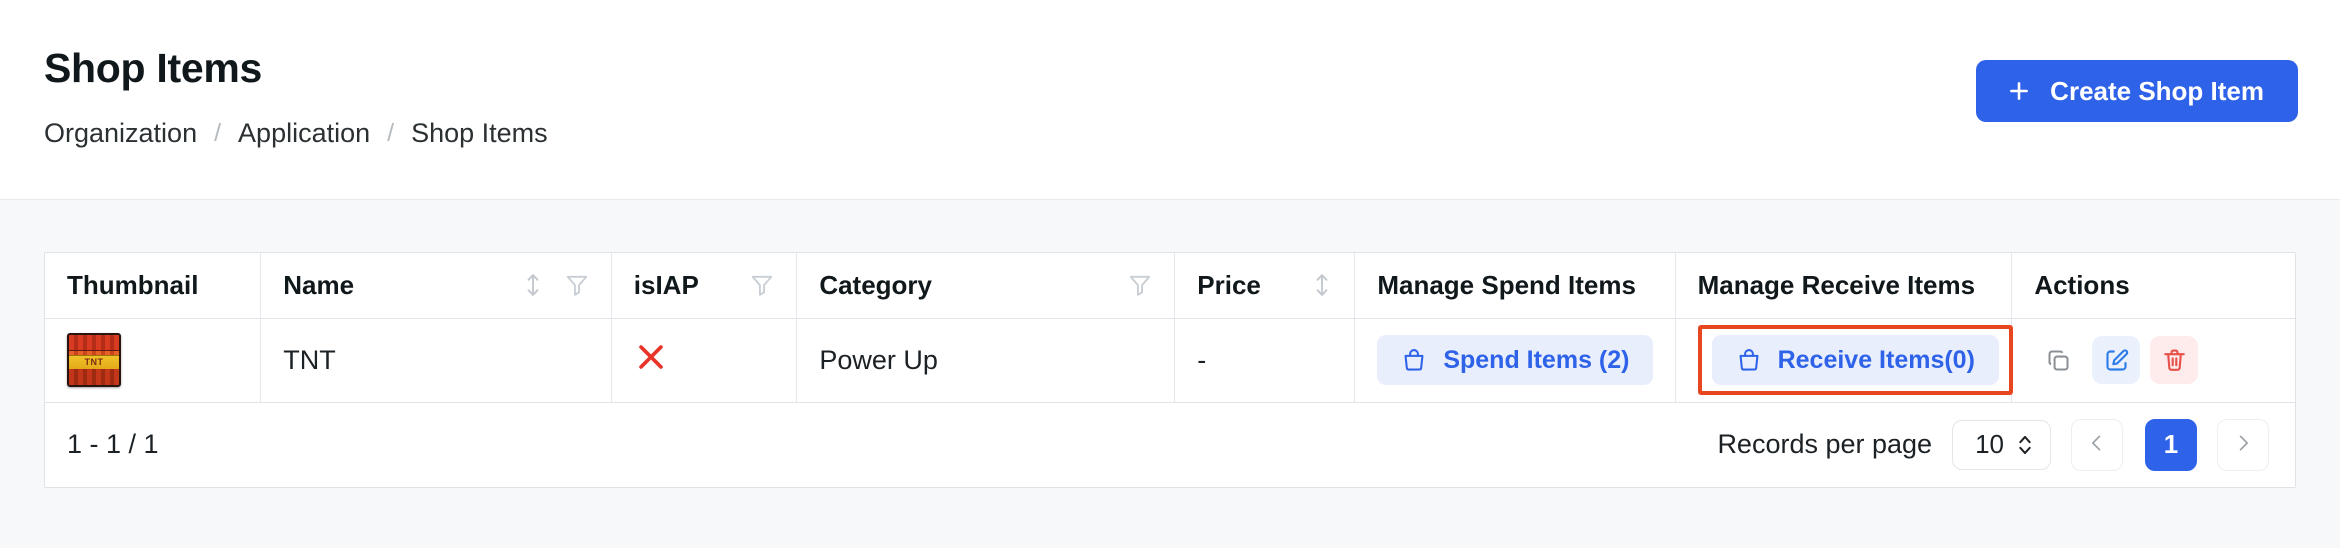  What do you see at coordinates (319, 284) in the screenshot?
I see `column-label: Name` at bounding box center [319, 284].